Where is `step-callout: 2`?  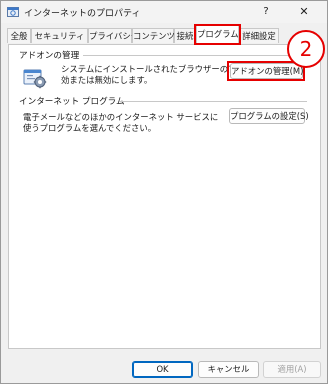
step-callout: 2 is located at coordinates (306, 49).